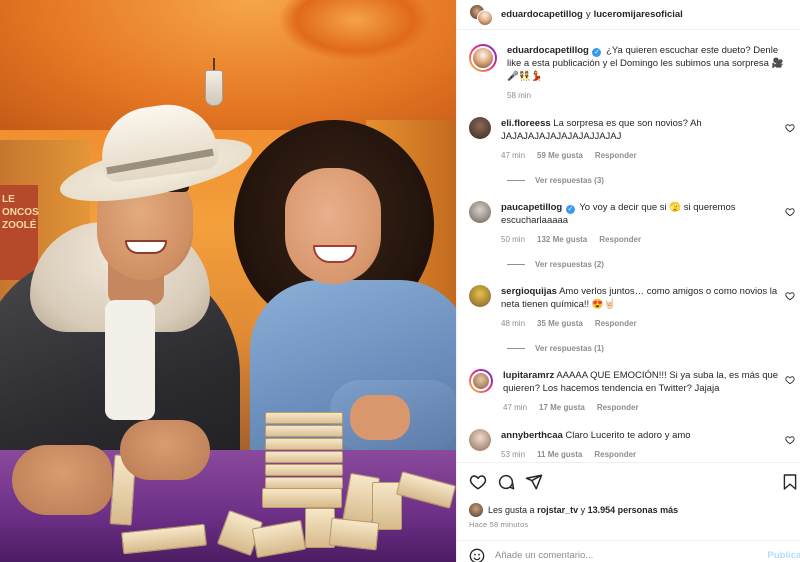  Describe the element at coordinates (519, 95) in the screenshot. I see `caption-time: 58 min` at that location.